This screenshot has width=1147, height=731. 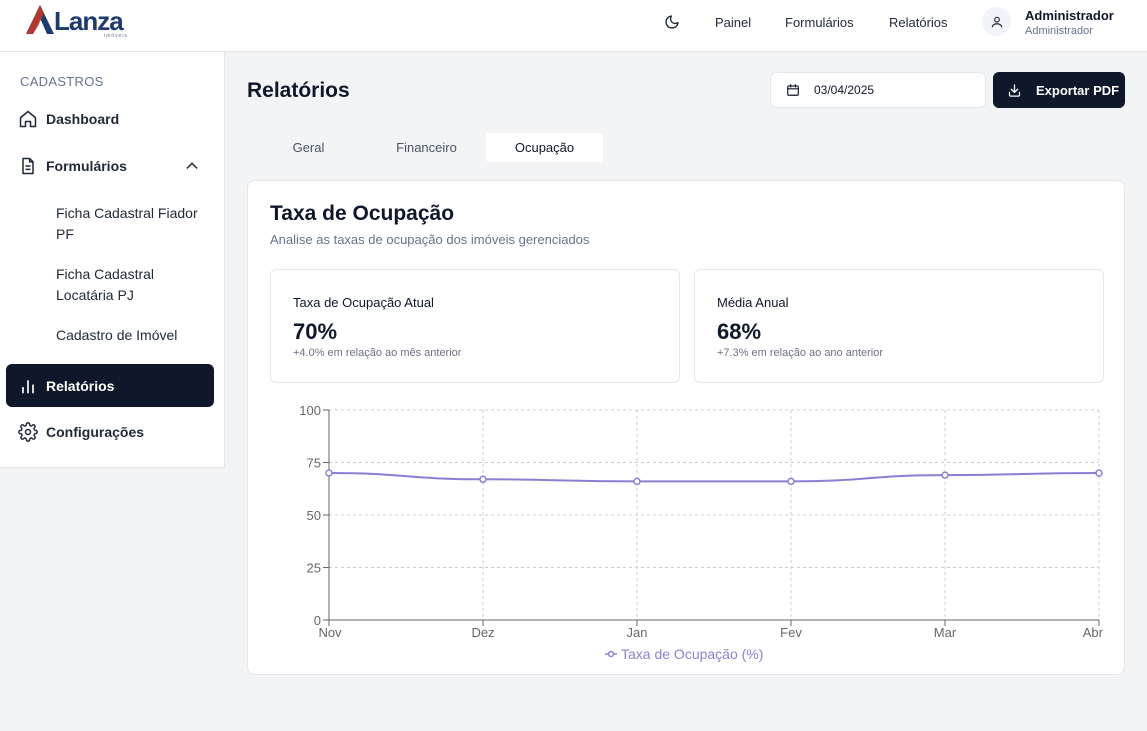 I want to click on moon-icon, so click(x=672, y=22).